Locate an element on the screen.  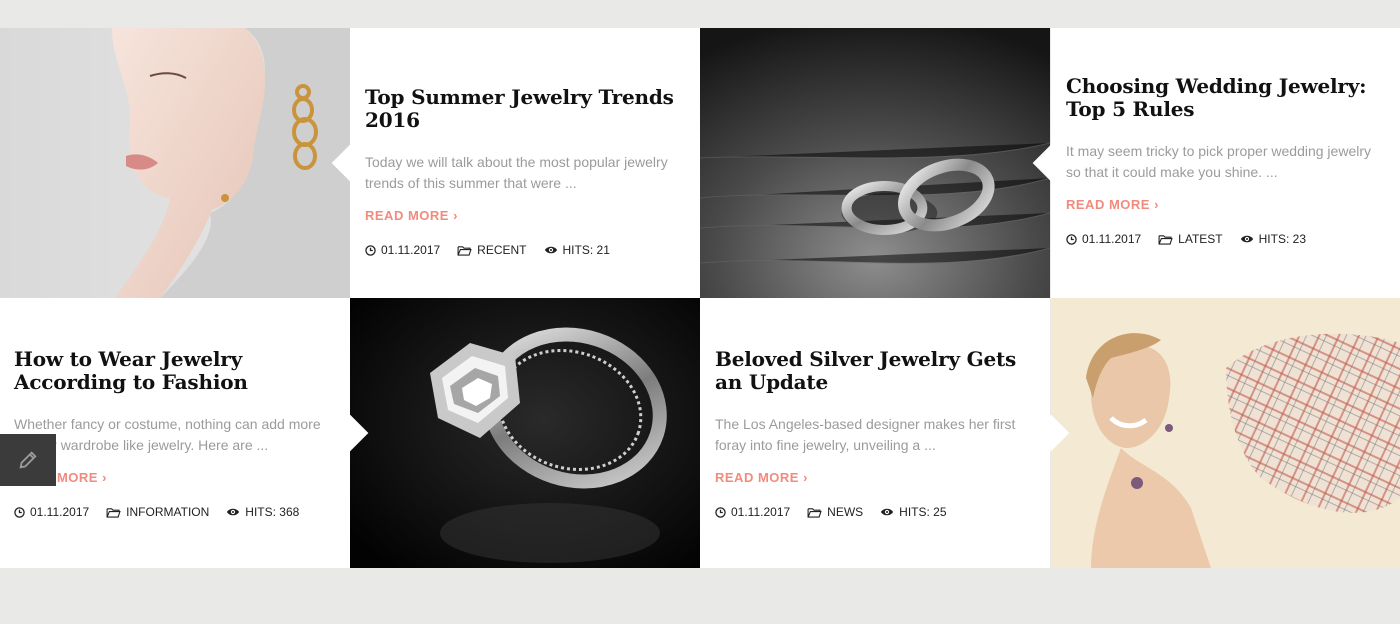
post-hits: HITS: 23 is located at coordinates (1273, 239).